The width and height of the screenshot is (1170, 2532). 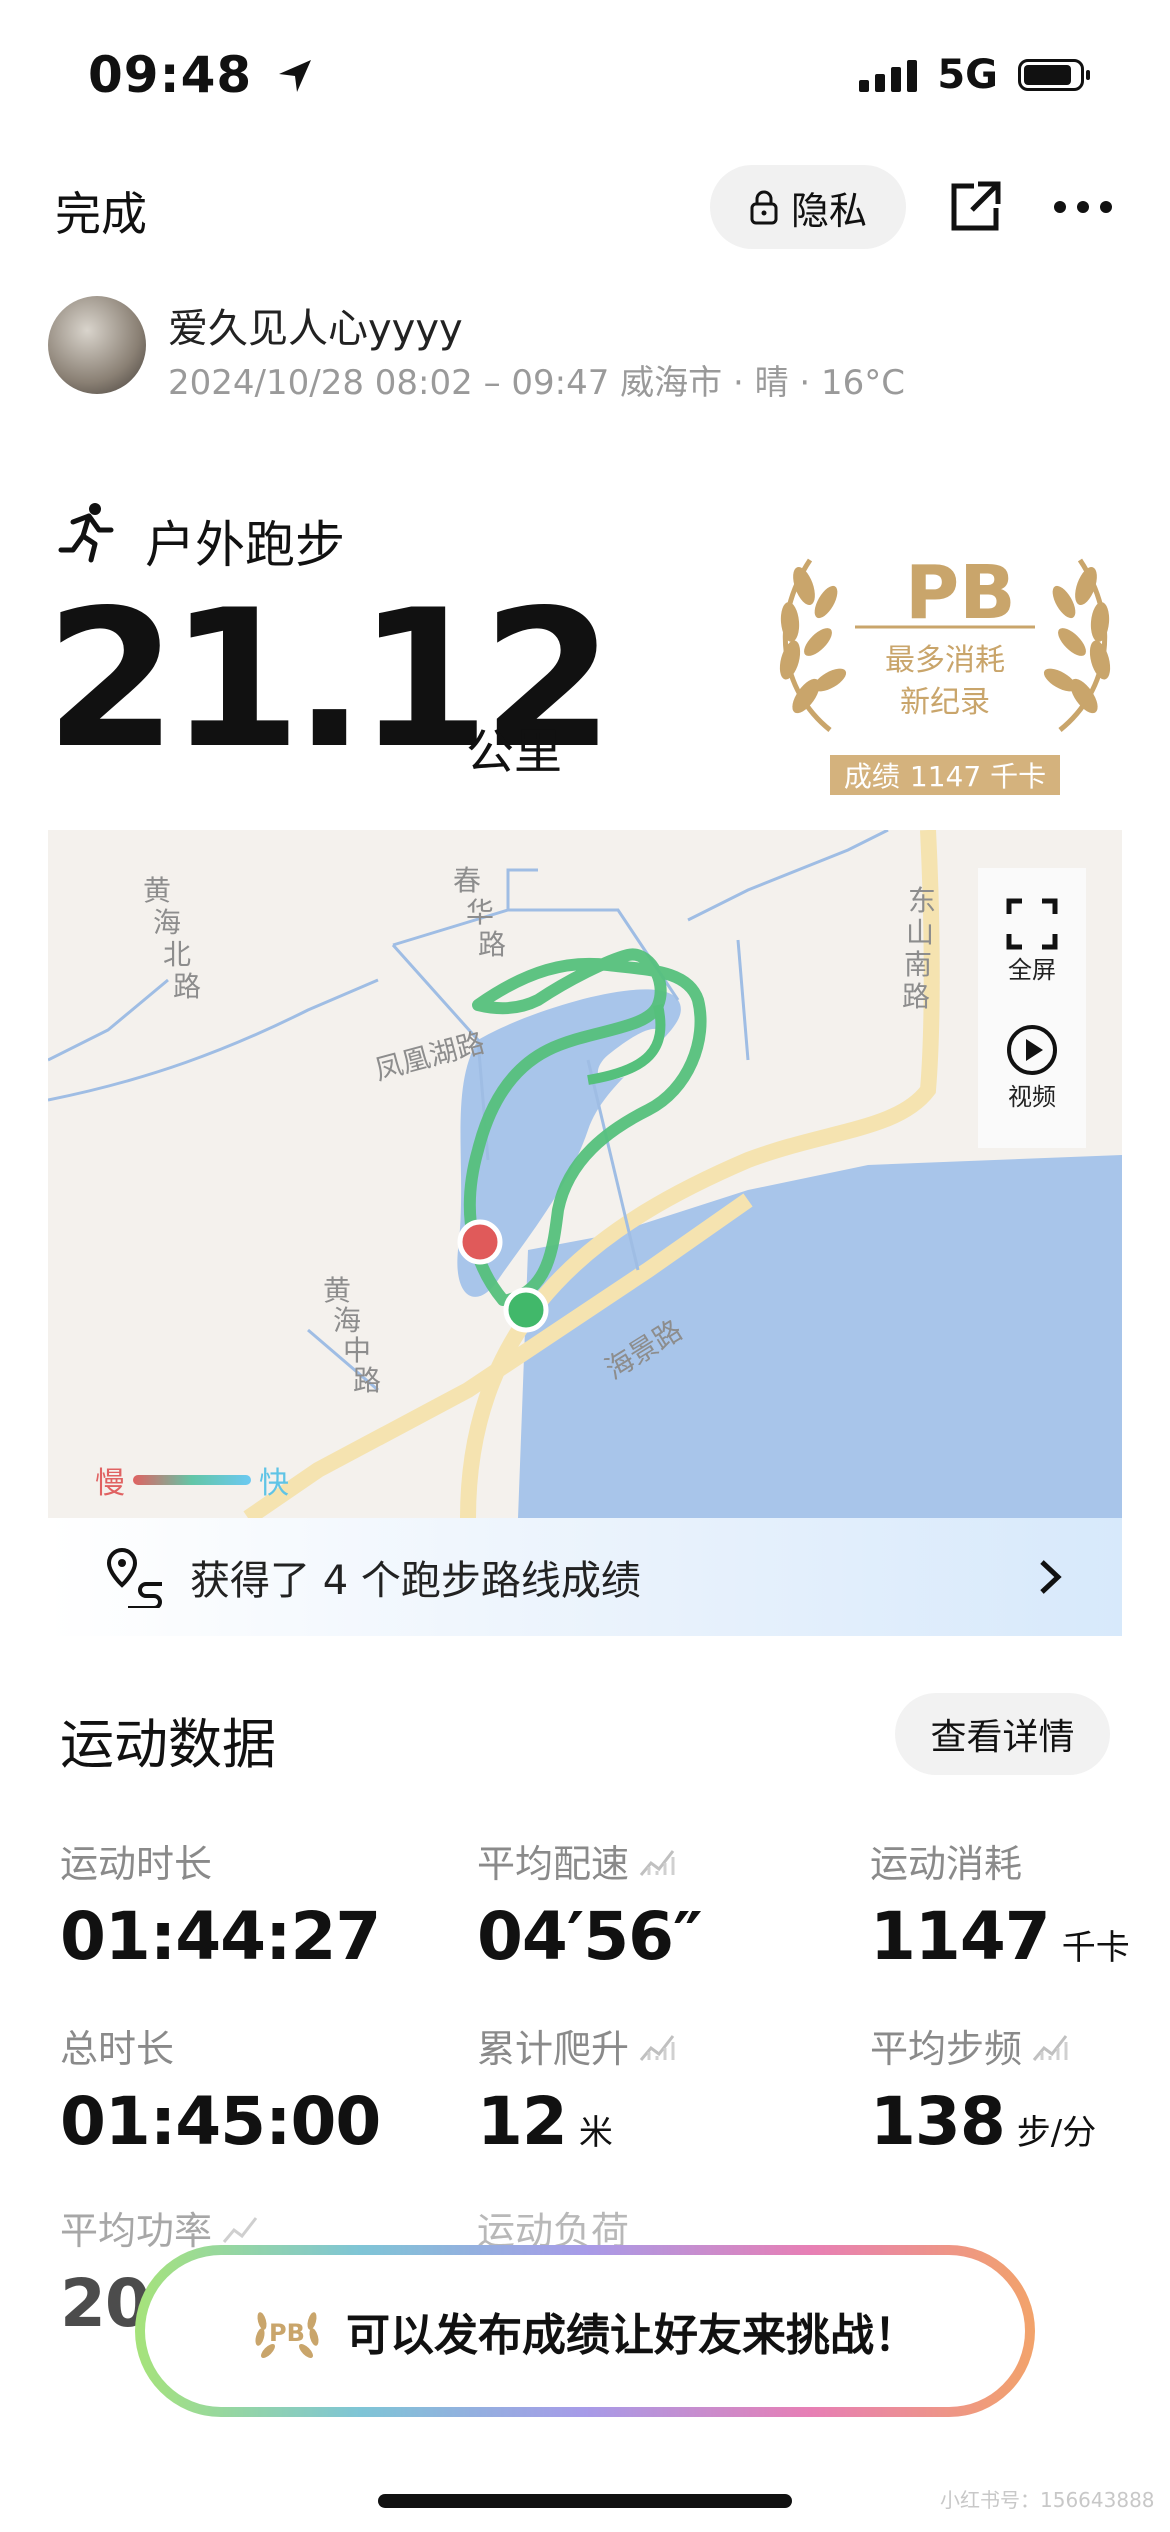 I want to click on svg-text: PB, so click(x=287, y=2333).